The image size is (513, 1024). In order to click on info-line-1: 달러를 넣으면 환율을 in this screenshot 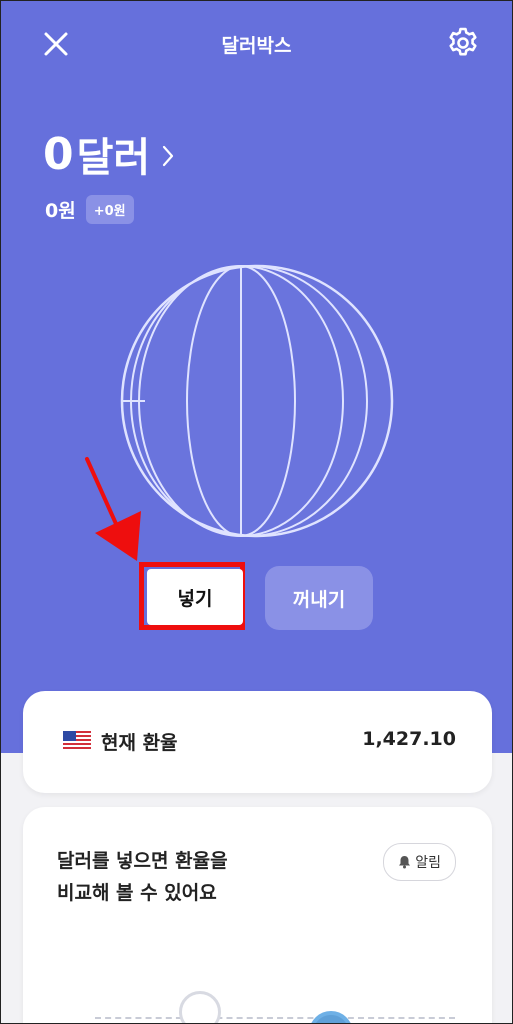, I will do `click(142, 861)`.